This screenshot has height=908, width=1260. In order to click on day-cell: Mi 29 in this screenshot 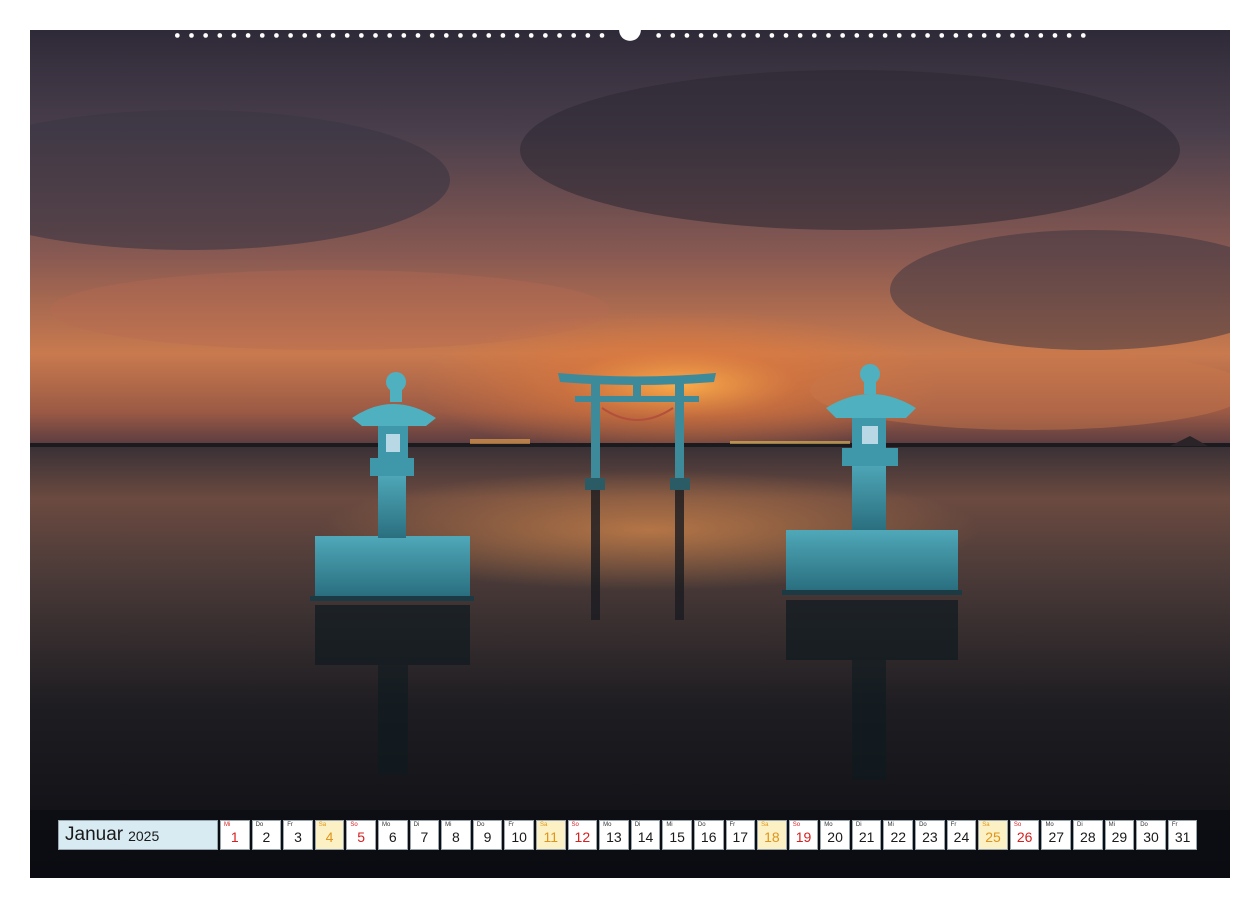, I will do `click(1119, 835)`.